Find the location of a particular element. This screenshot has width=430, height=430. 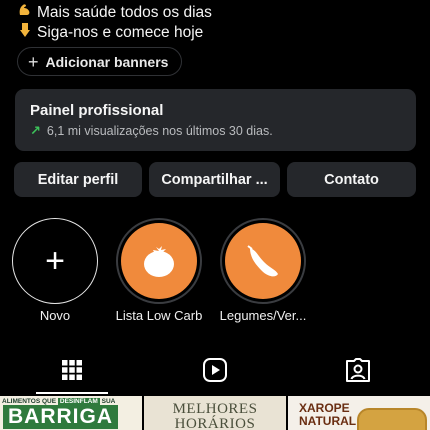

profile-tabs is located at coordinates (215, 370).